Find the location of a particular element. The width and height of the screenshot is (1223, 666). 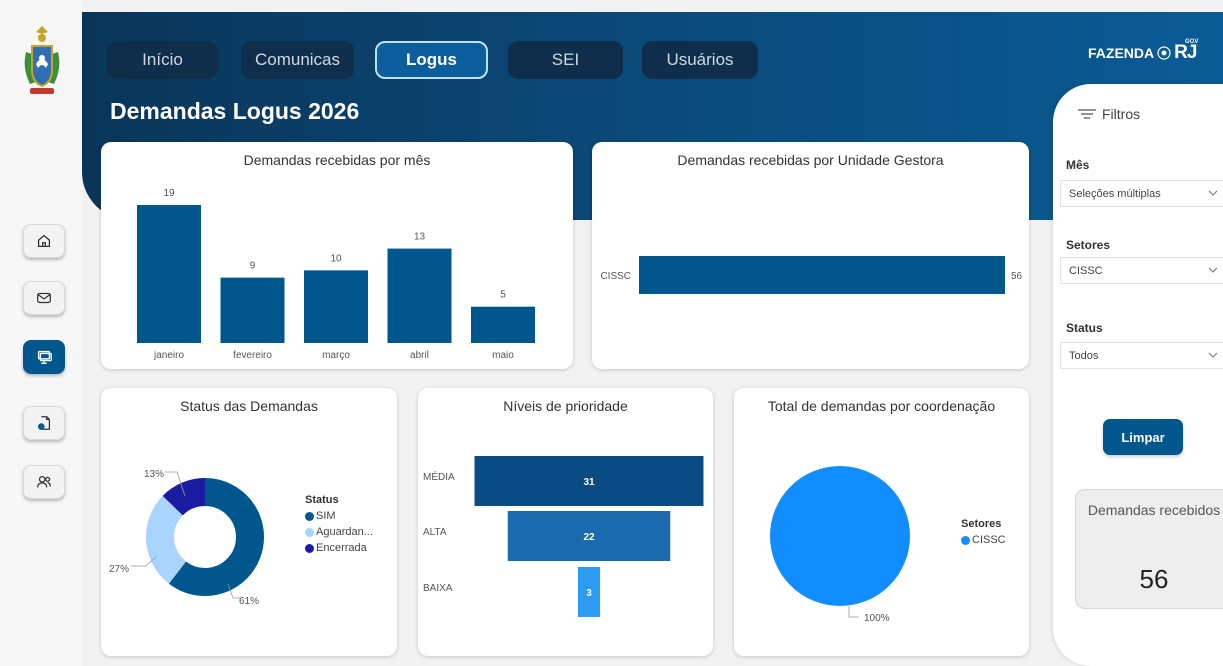

legend-item-cissc: CISSC is located at coordinates (983, 540).